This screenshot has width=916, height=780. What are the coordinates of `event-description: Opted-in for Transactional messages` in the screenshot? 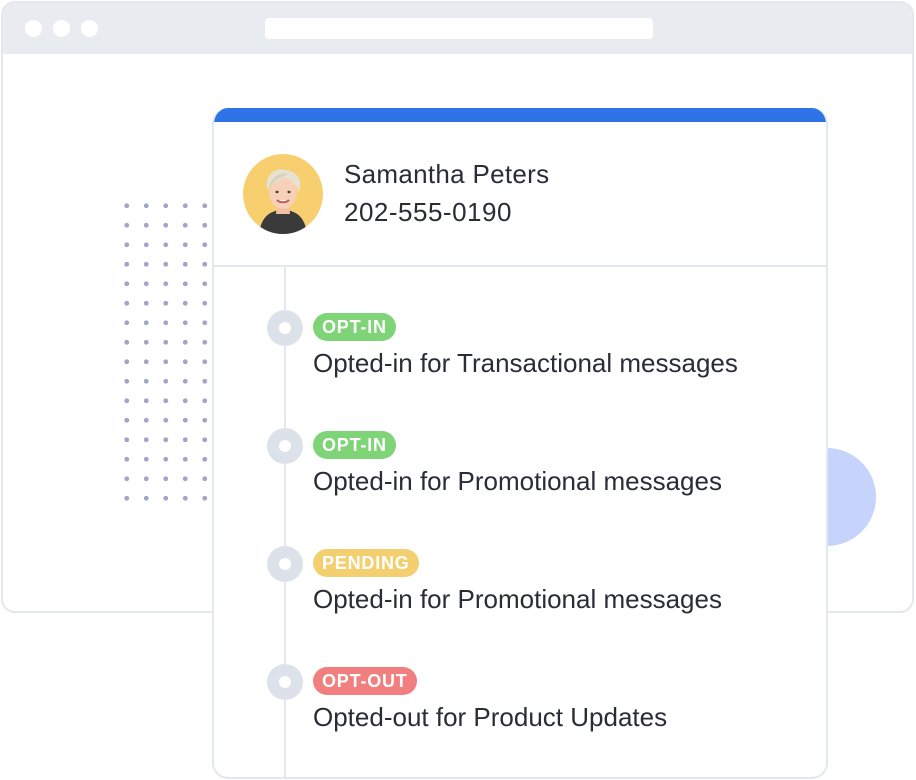 It's located at (525, 363).